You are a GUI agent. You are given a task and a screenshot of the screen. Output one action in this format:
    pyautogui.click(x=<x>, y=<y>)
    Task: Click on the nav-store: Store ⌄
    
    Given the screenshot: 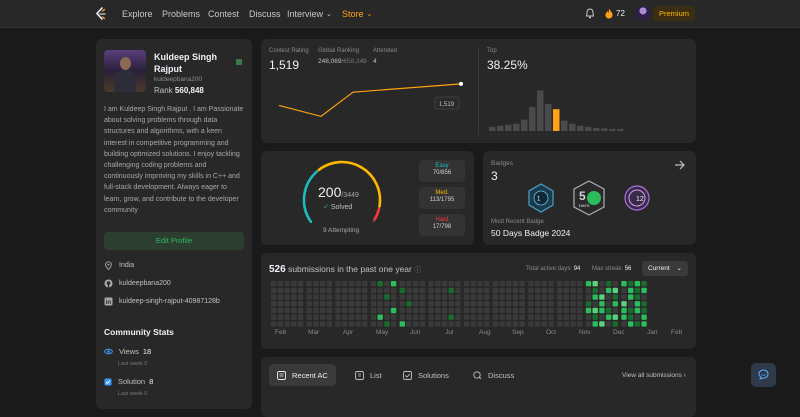 What is the action you would take?
    pyautogui.click(x=357, y=14)
    